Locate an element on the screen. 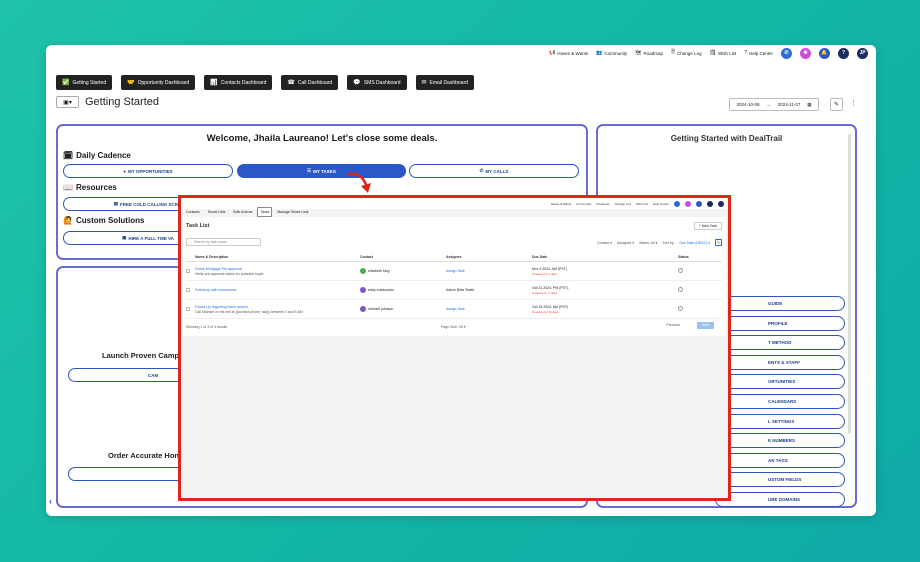 This screenshot has height=562, width=920. phone-icon: ✆ is located at coordinates (786, 53).